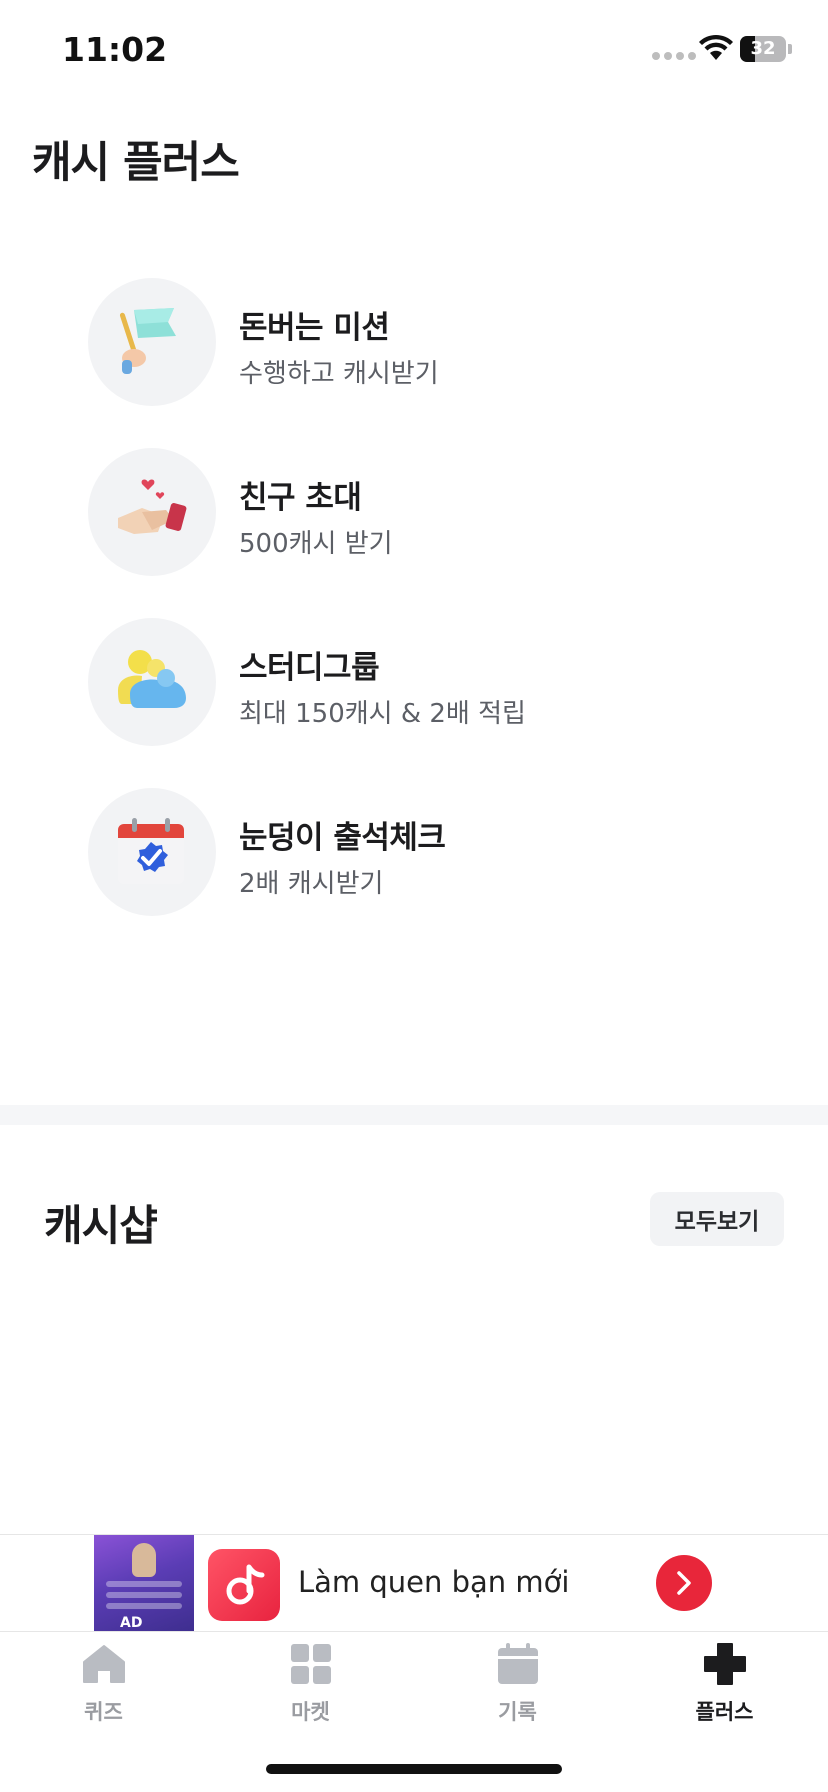 The image size is (828, 1792). I want to click on menu-item-title: 스터디그룹, so click(309, 668).